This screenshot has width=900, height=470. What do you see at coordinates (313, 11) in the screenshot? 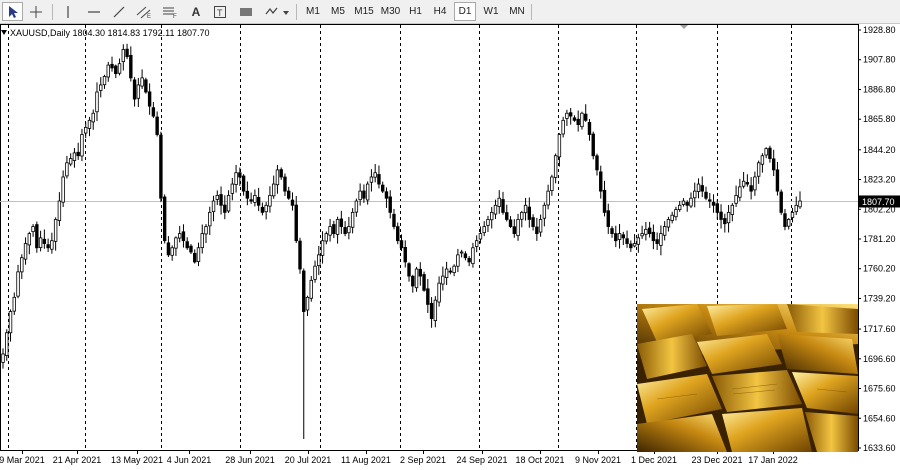
I see `timeframe-m1: M1` at bounding box center [313, 11].